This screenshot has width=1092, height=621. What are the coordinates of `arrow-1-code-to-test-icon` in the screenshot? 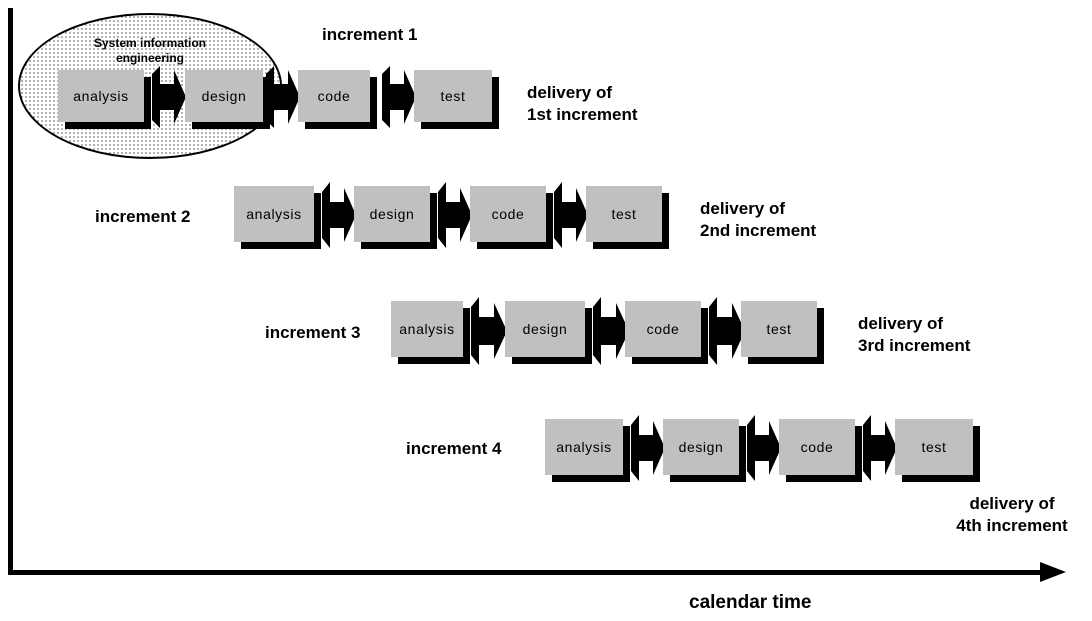 It's located at (398, 97).